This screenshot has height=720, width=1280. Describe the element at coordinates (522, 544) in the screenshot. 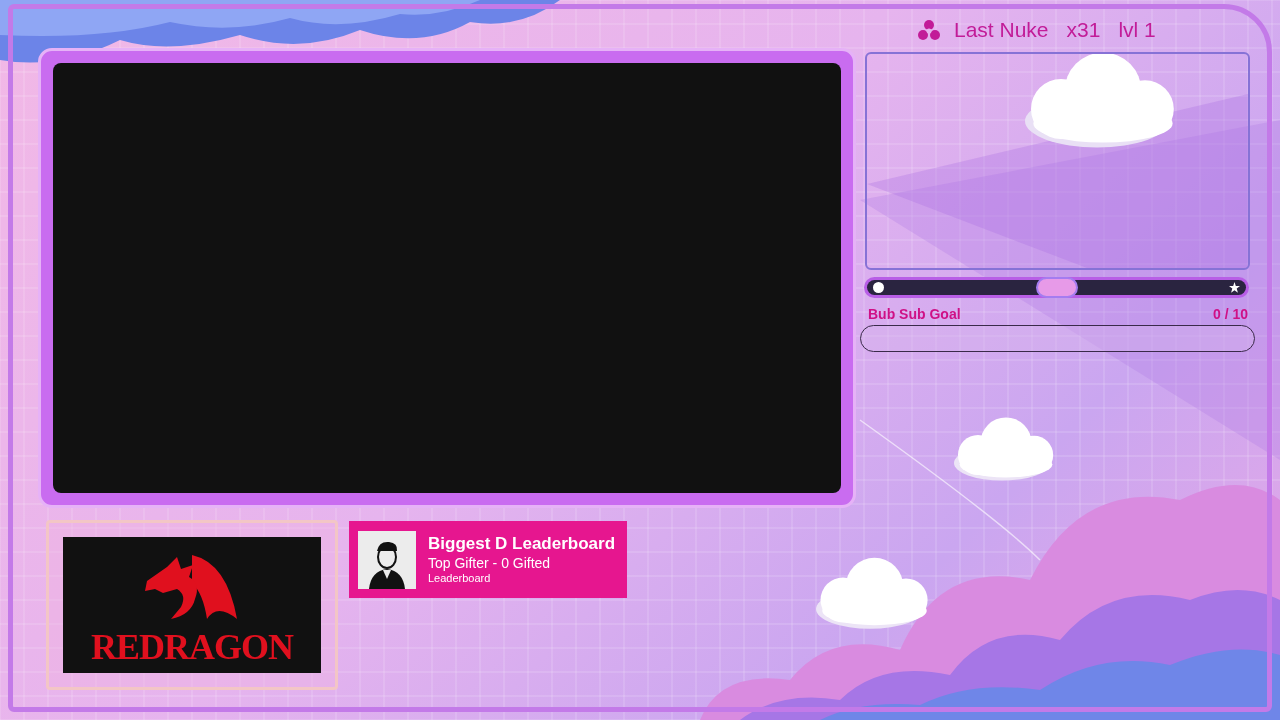

I see `leaderboard-title: Biggest D Leaderboard` at that location.